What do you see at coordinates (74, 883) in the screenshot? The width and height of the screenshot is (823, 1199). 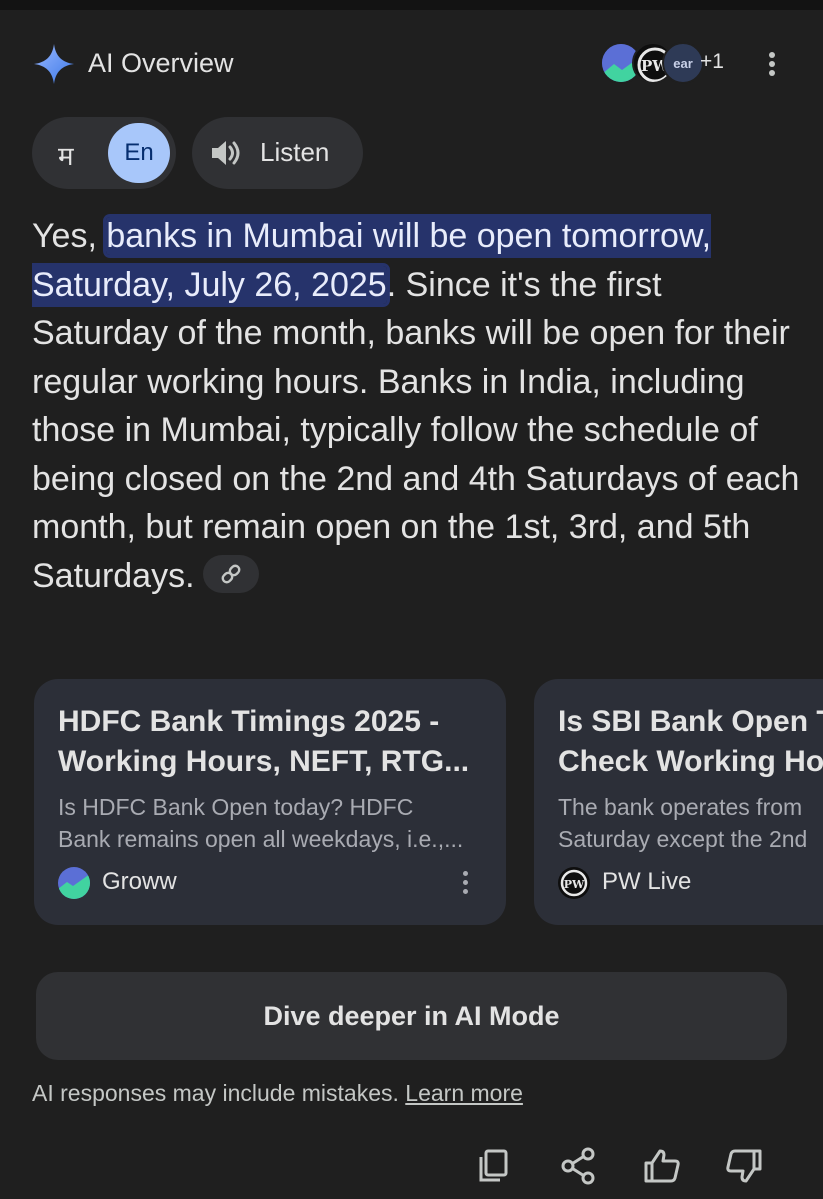 I see `groww-icon` at bounding box center [74, 883].